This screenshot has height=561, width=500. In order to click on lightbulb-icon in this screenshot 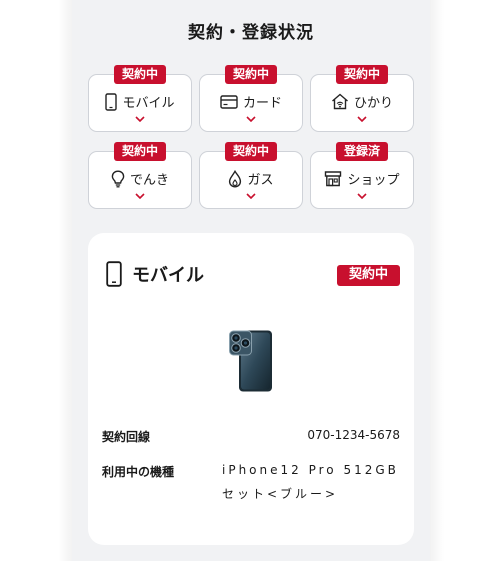, I will do `click(118, 178)`.